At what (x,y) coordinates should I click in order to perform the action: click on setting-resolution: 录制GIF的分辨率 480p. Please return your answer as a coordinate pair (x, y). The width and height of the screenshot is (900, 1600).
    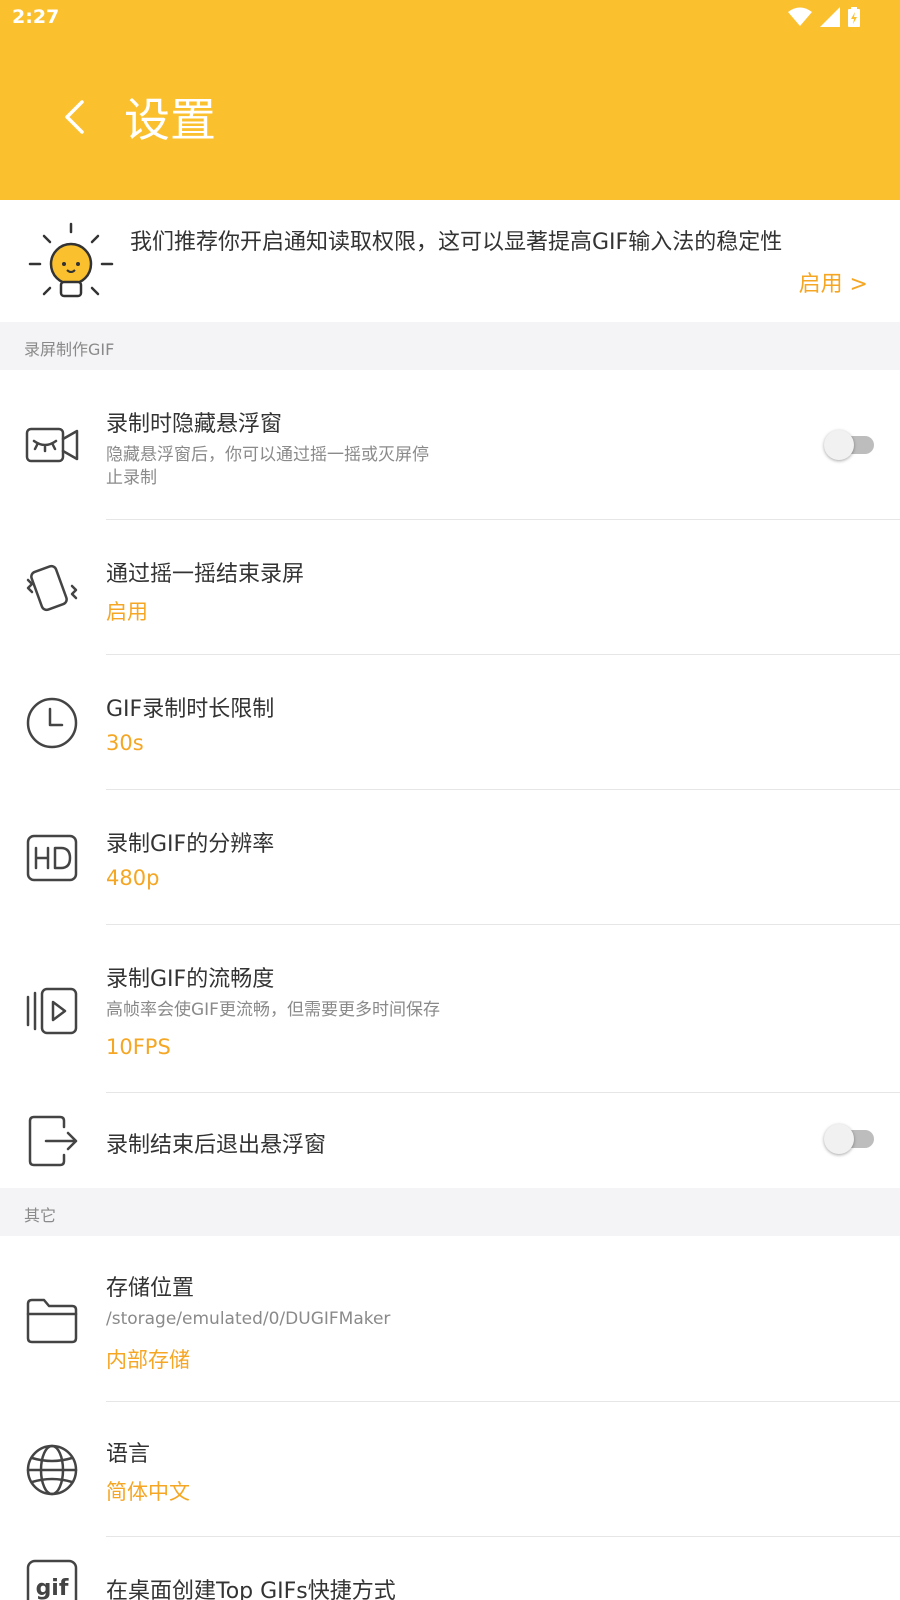
    Looking at the image, I should click on (450, 857).